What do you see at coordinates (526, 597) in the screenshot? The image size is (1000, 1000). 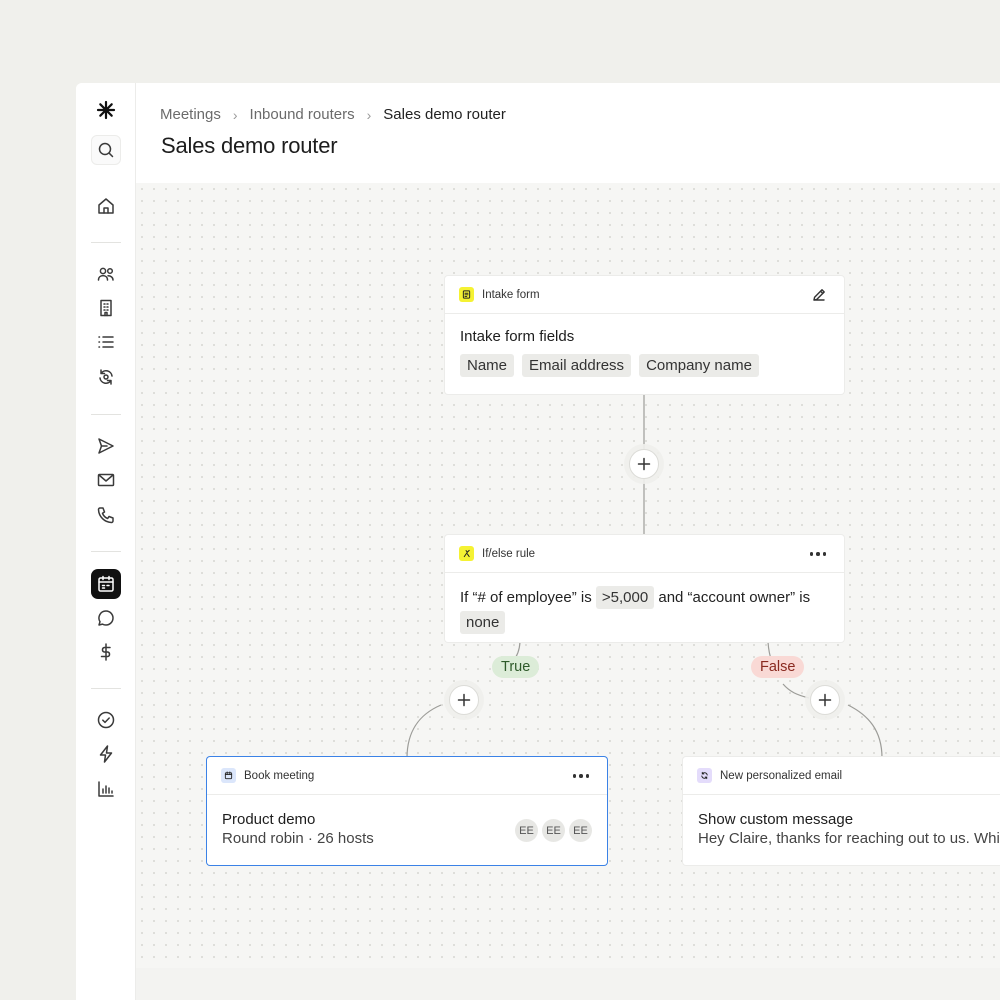 I see `rule-text-1: If “# of employee” is` at bounding box center [526, 597].